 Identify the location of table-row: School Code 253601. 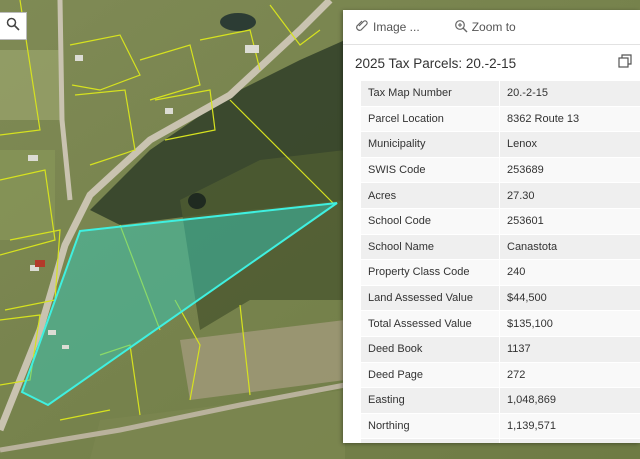
(500, 221).